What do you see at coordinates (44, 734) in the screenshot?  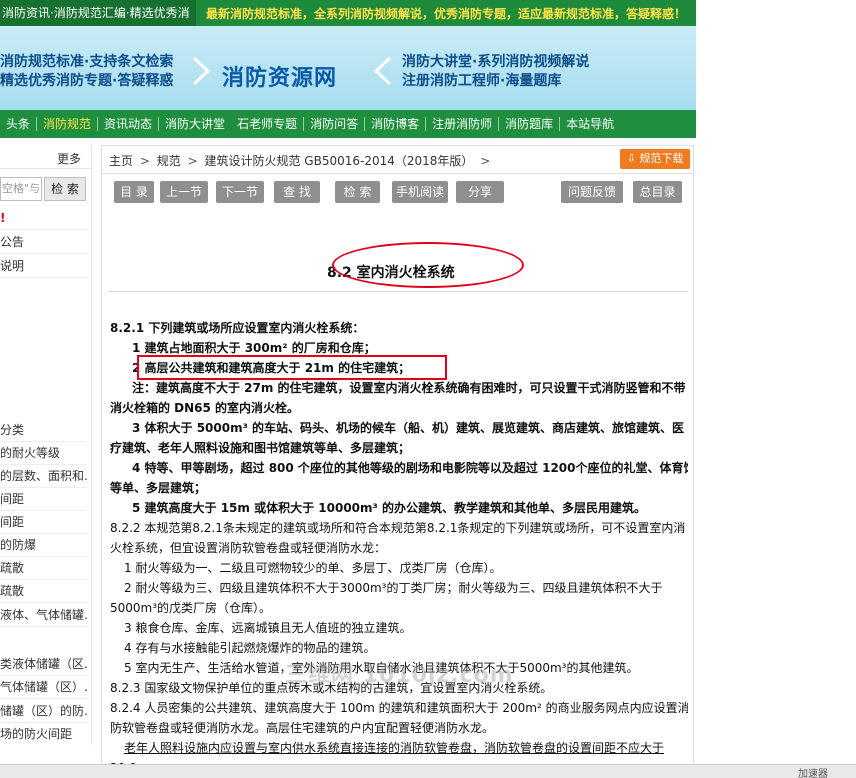 I see `sidebar-item: 场的防火间距` at bounding box center [44, 734].